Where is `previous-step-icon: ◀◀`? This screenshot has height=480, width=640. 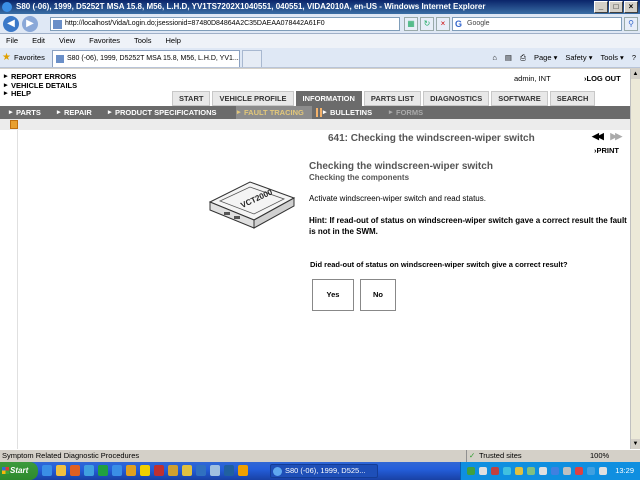
previous-step-icon: ◀◀ is located at coordinates (598, 136).